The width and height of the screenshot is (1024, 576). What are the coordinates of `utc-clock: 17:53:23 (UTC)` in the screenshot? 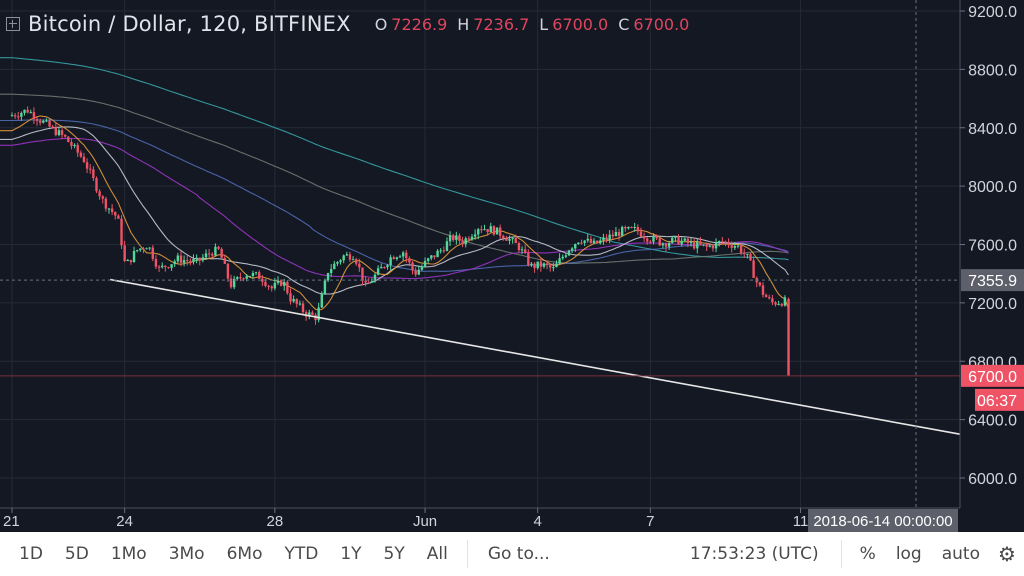 It's located at (761, 554).